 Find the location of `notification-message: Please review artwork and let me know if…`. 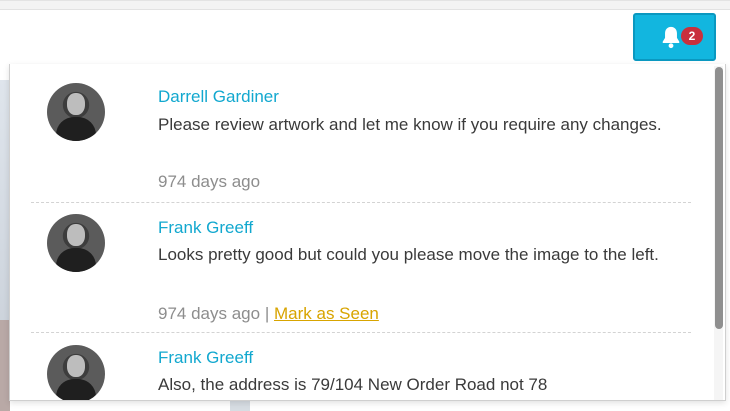

notification-message: Please review artwork and let me know if… is located at coordinates (410, 124).